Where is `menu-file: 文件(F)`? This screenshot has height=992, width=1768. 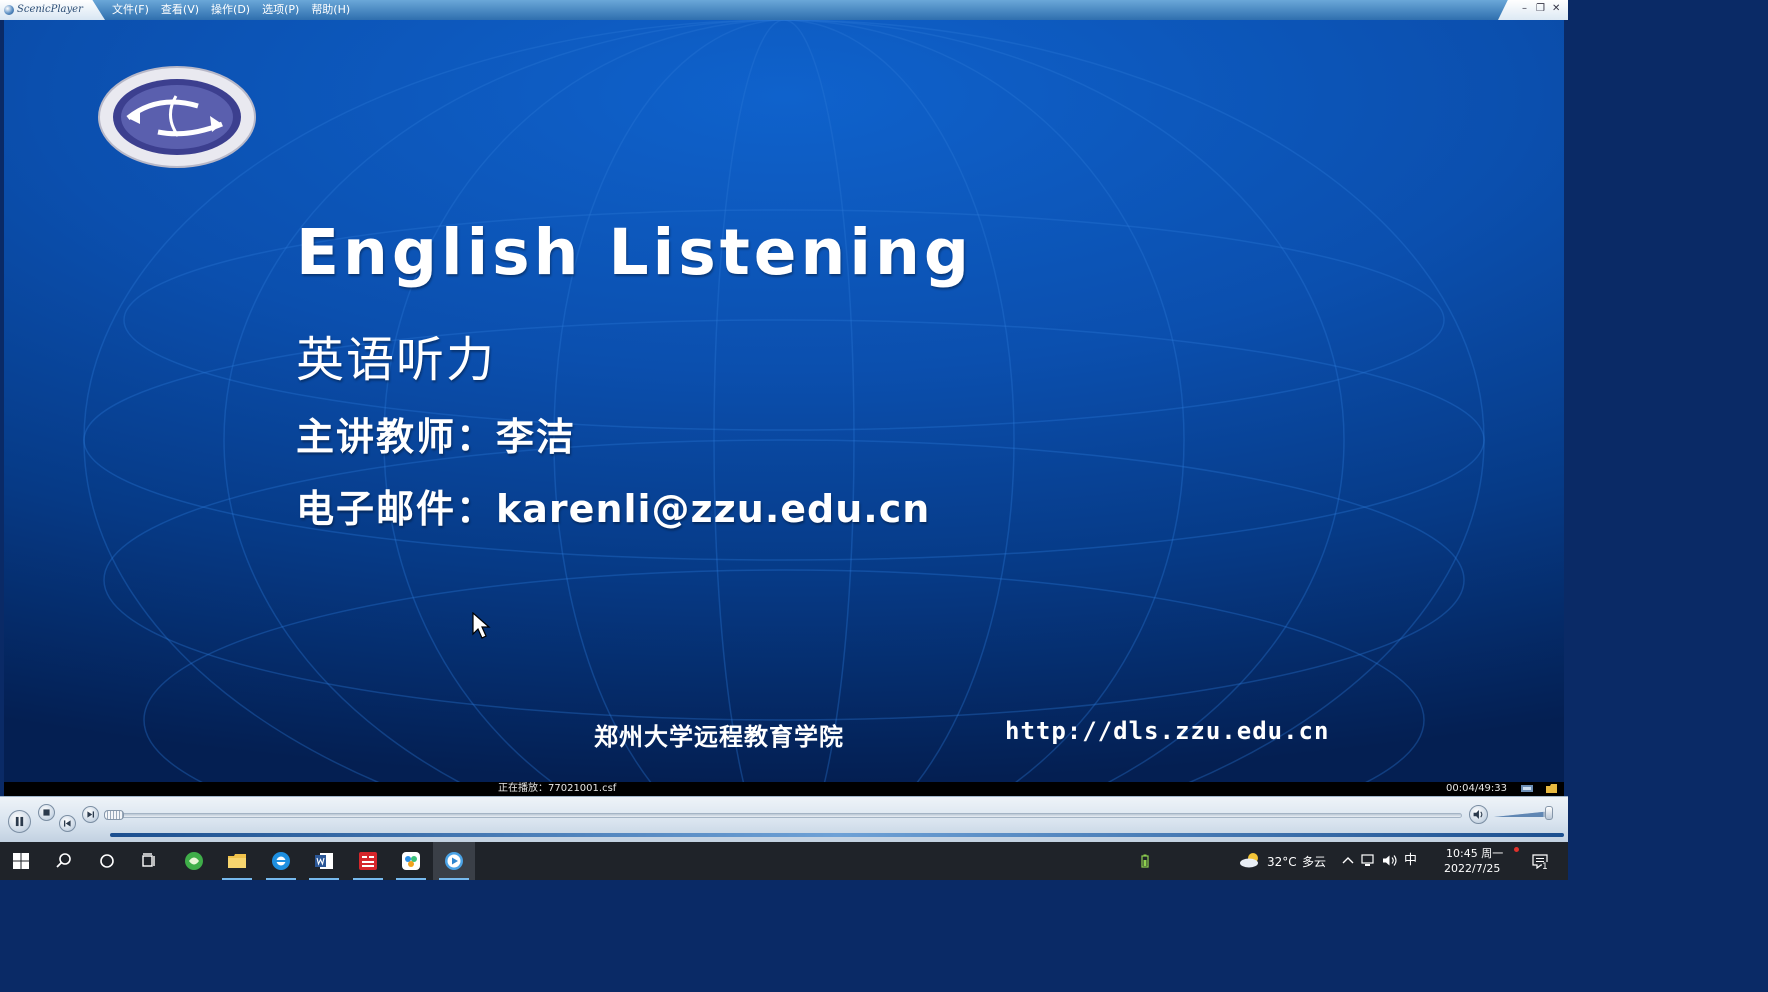 menu-file: 文件(F) is located at coordinates (130, 10).